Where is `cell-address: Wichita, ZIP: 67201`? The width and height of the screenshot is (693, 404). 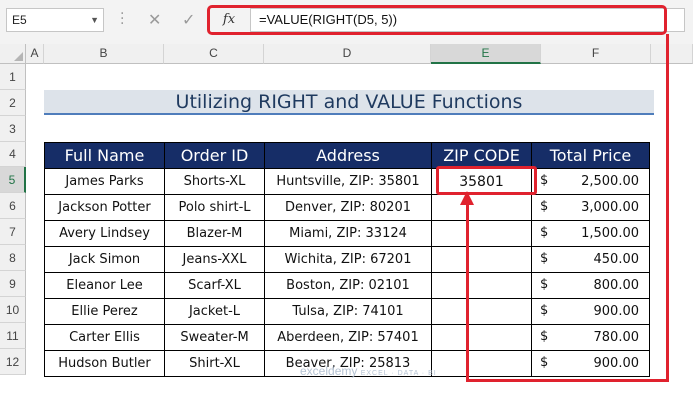
cell-address: Wichita, ZIP: 67201 is located at coordinates (348, 259).